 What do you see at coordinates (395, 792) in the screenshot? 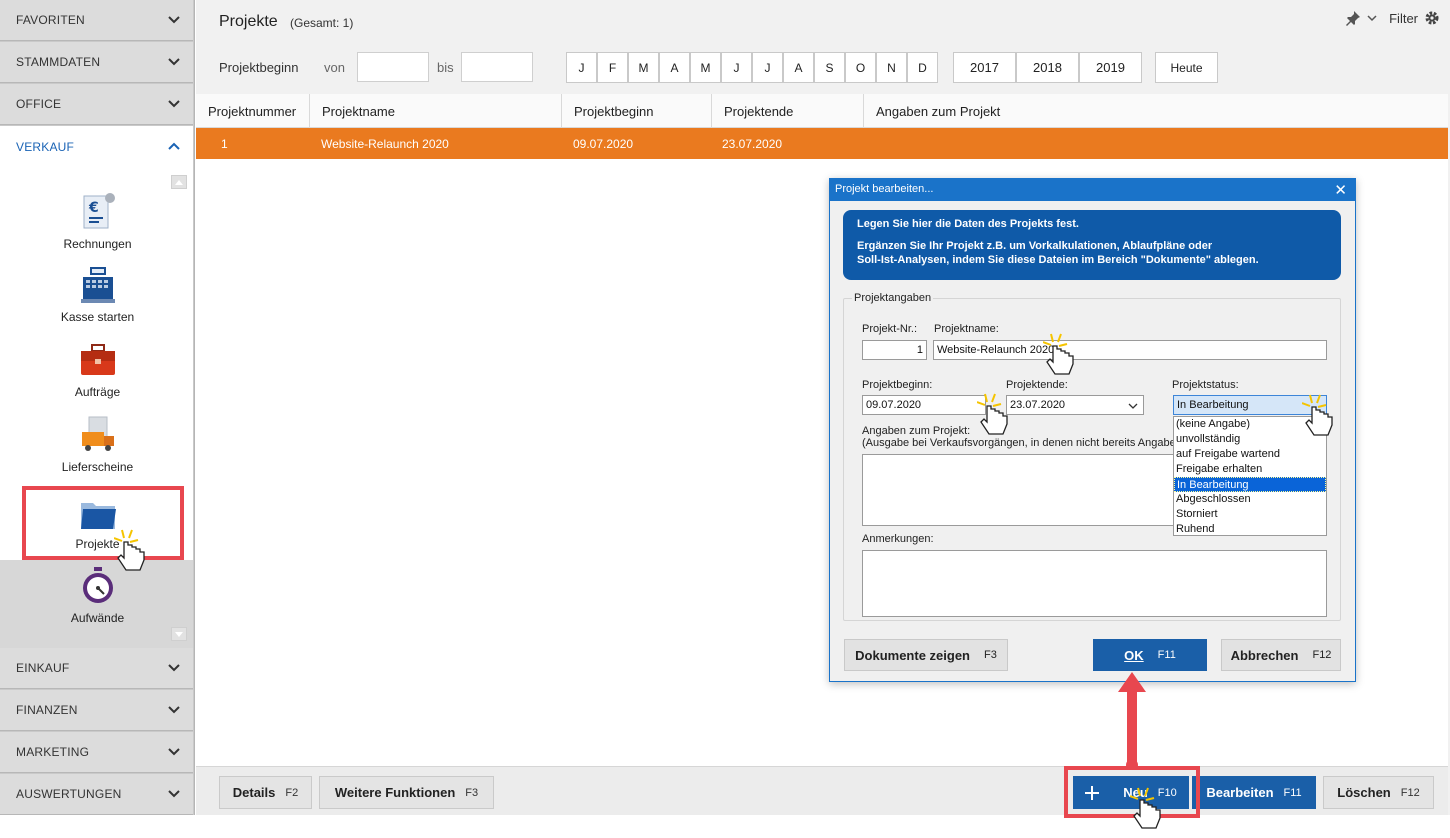
I see `button-label: Weitere Funktionen` at bounding box center [395, 792].